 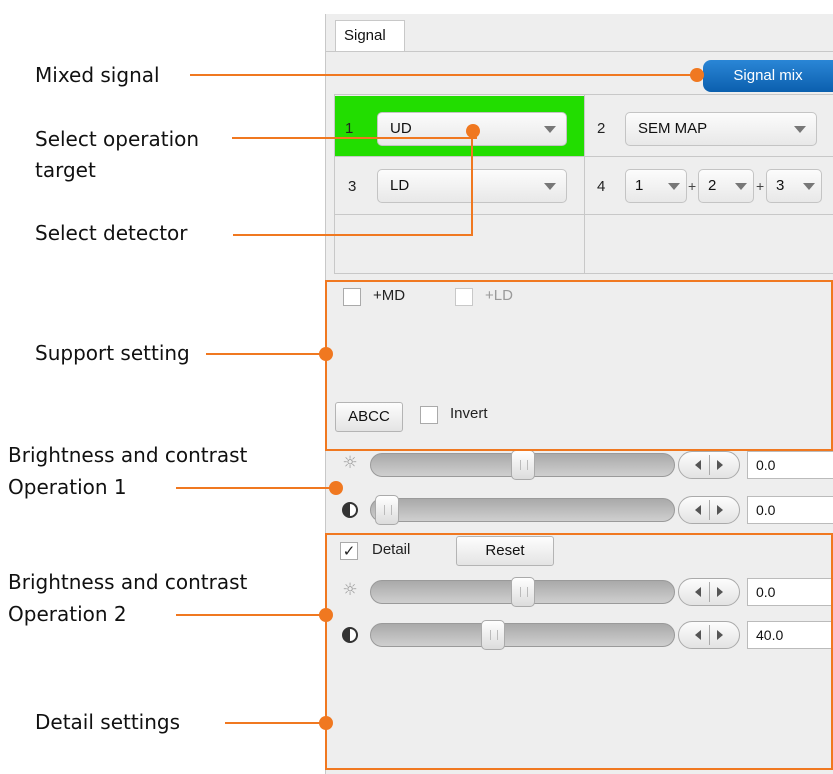 I want to click on dropdown-value: UD, so click(x=401, y=128).